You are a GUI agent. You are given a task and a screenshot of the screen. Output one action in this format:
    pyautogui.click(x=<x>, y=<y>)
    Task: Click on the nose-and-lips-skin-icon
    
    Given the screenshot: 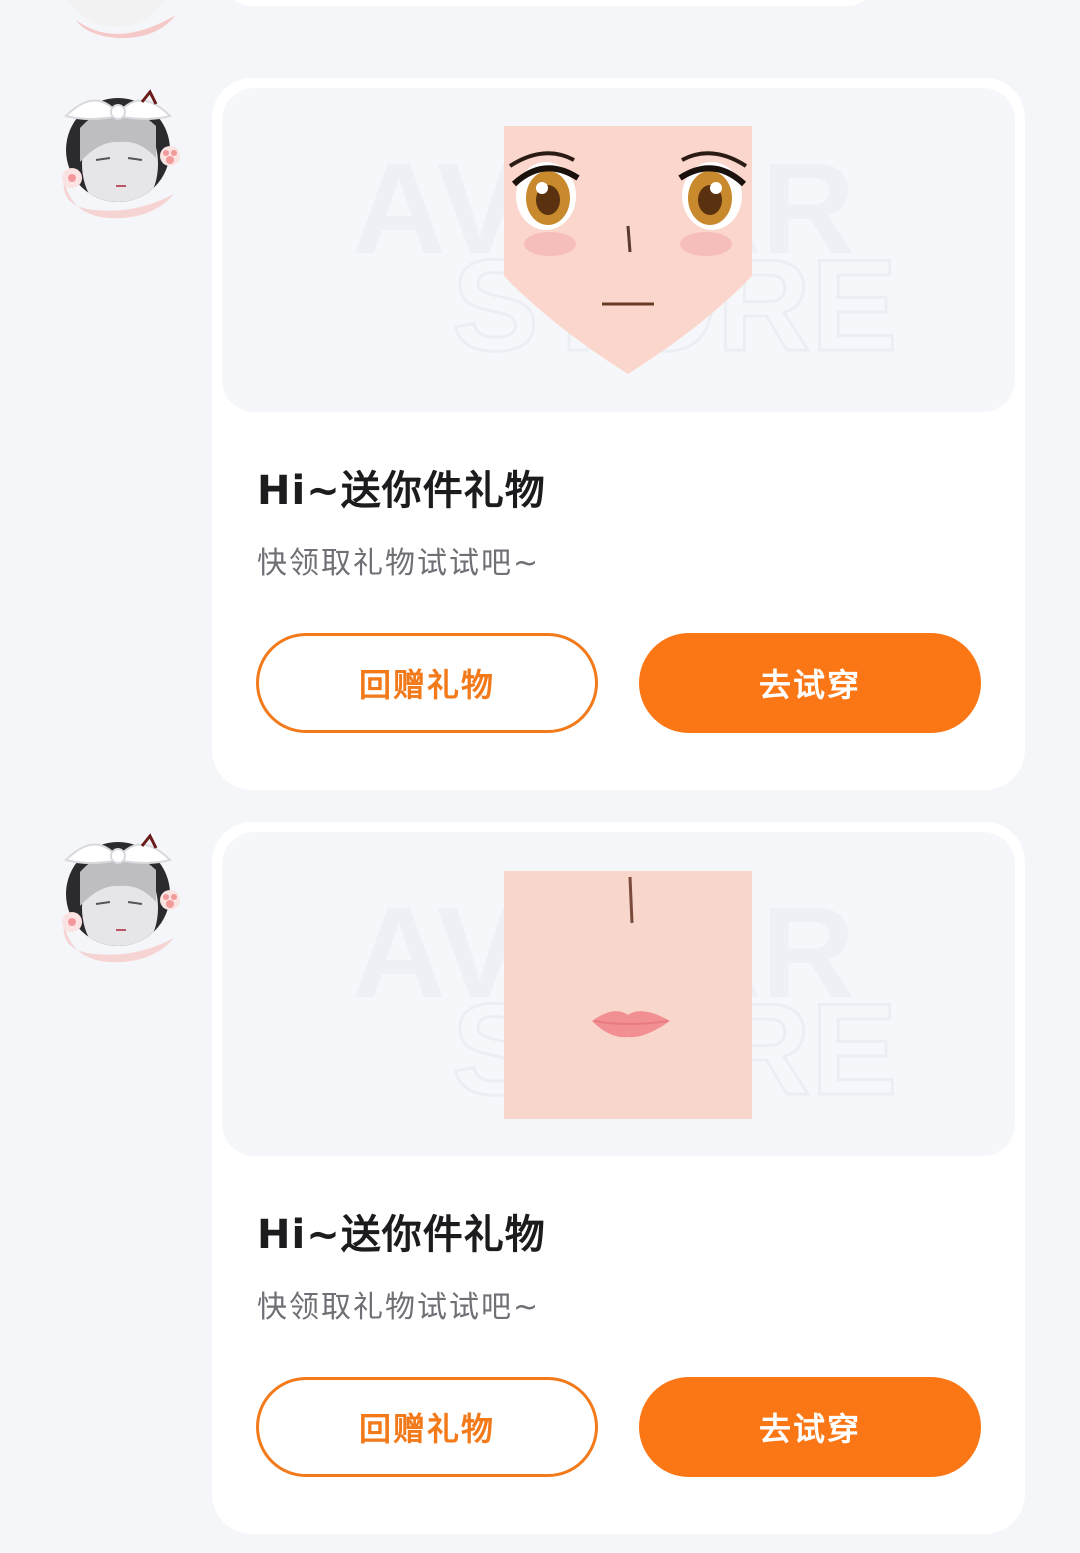 What is the action you would take?
    pyautogui.click(x=628, y=995)
    